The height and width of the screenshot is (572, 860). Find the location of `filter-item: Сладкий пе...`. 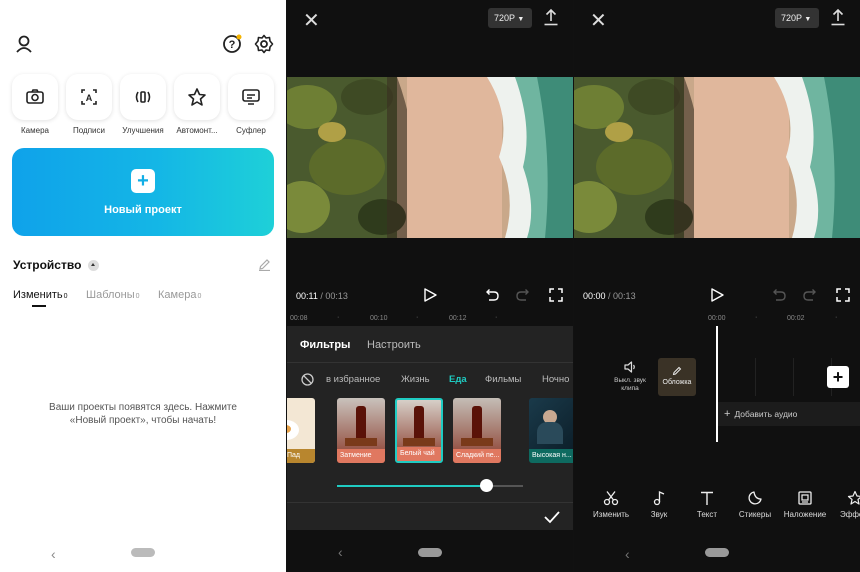

filter-item: Сладкий пе... is located at coordinates (477, 430).